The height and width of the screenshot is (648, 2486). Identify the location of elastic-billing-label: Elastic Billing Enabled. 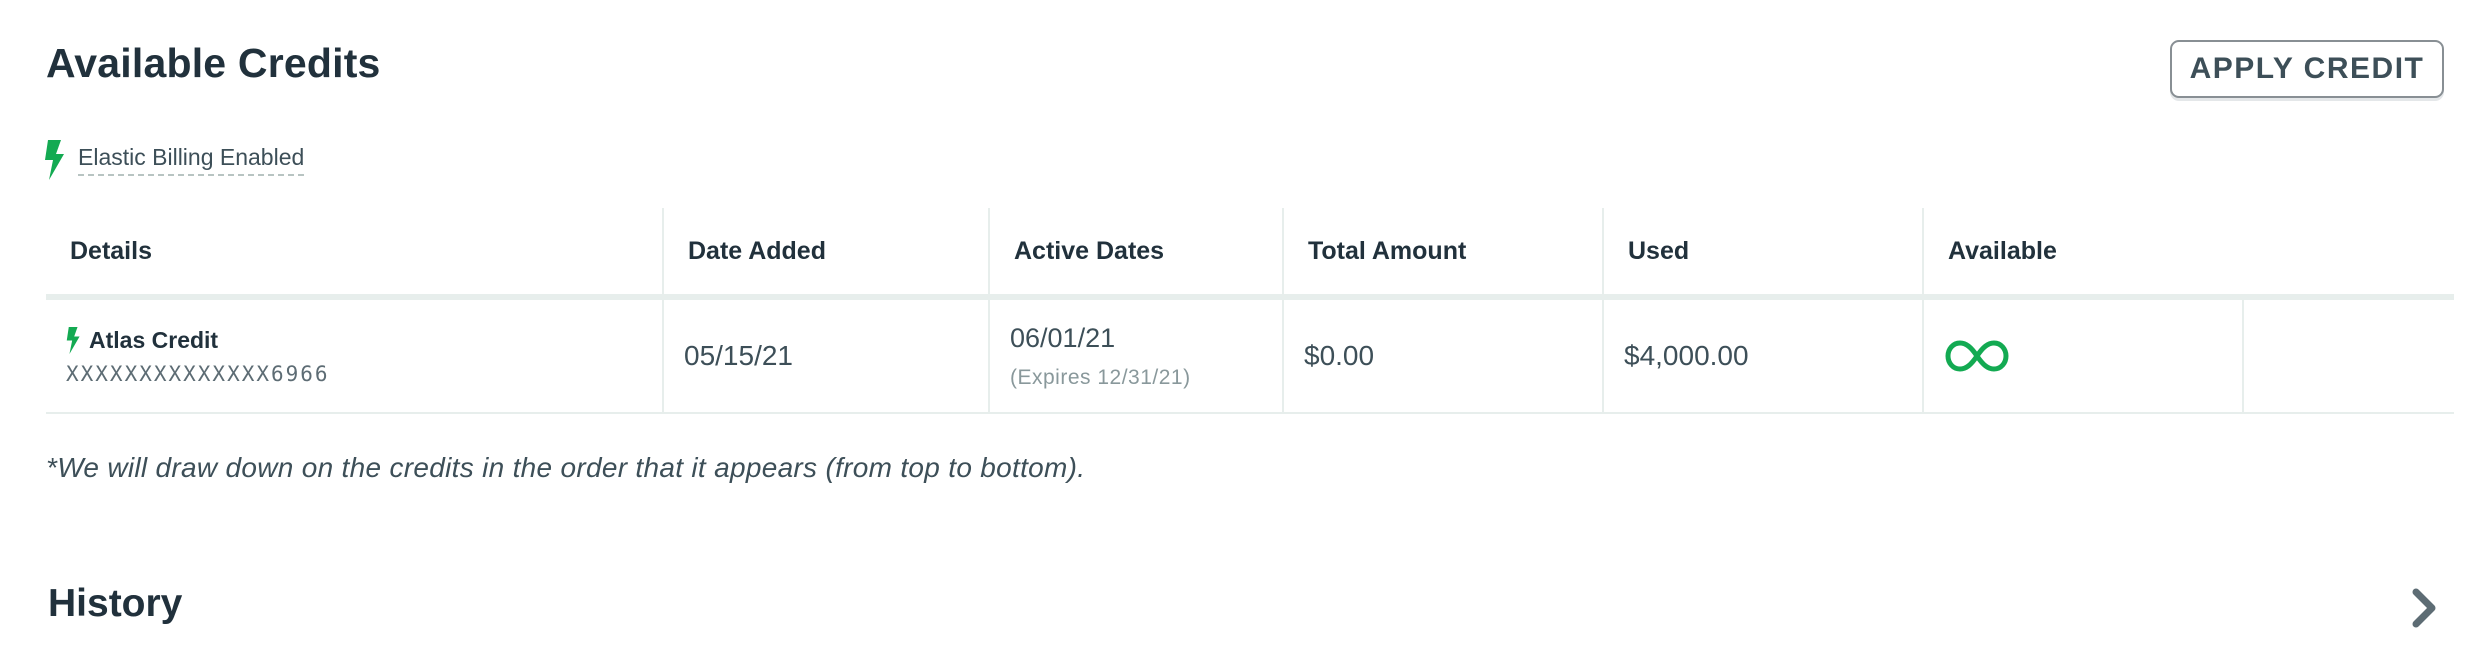
(191, 160).